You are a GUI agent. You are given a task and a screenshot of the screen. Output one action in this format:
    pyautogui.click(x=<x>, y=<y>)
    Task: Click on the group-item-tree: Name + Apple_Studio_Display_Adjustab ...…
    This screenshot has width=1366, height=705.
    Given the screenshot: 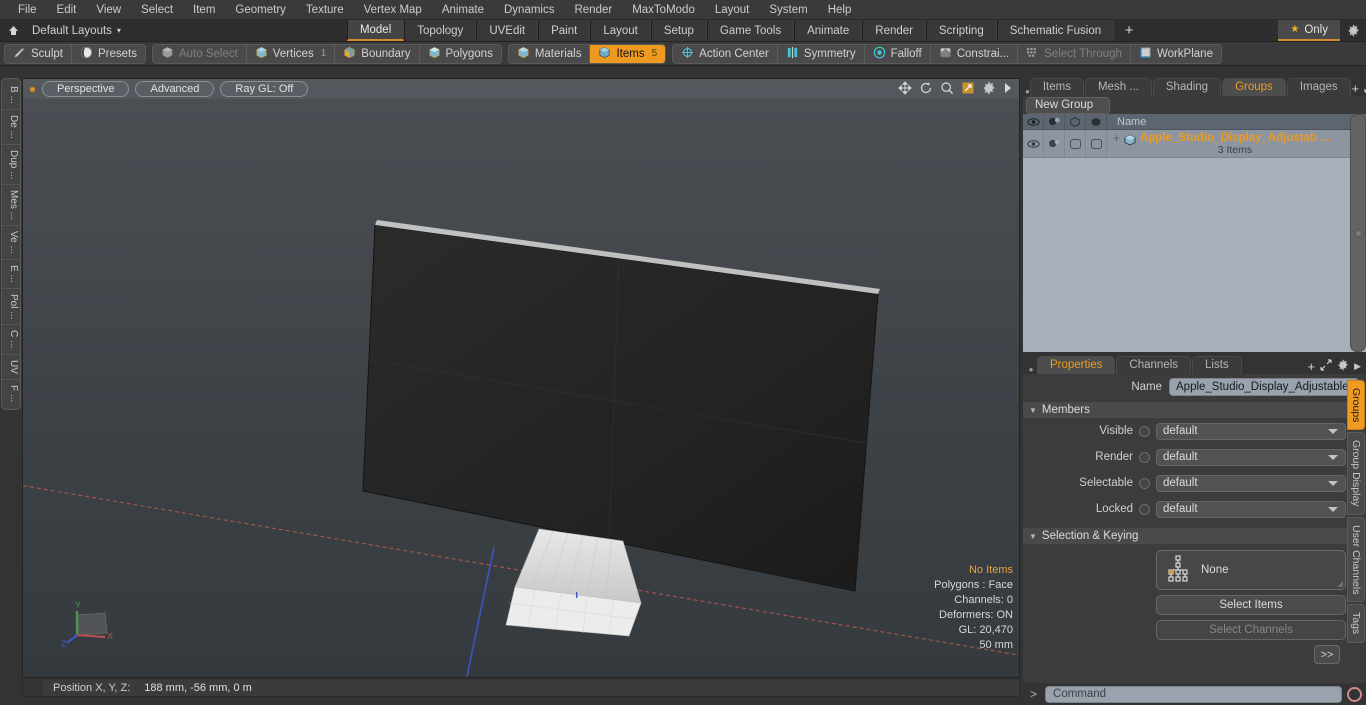 What is the action you would take?
    pyautogui.click(x=1194, y=233)
    